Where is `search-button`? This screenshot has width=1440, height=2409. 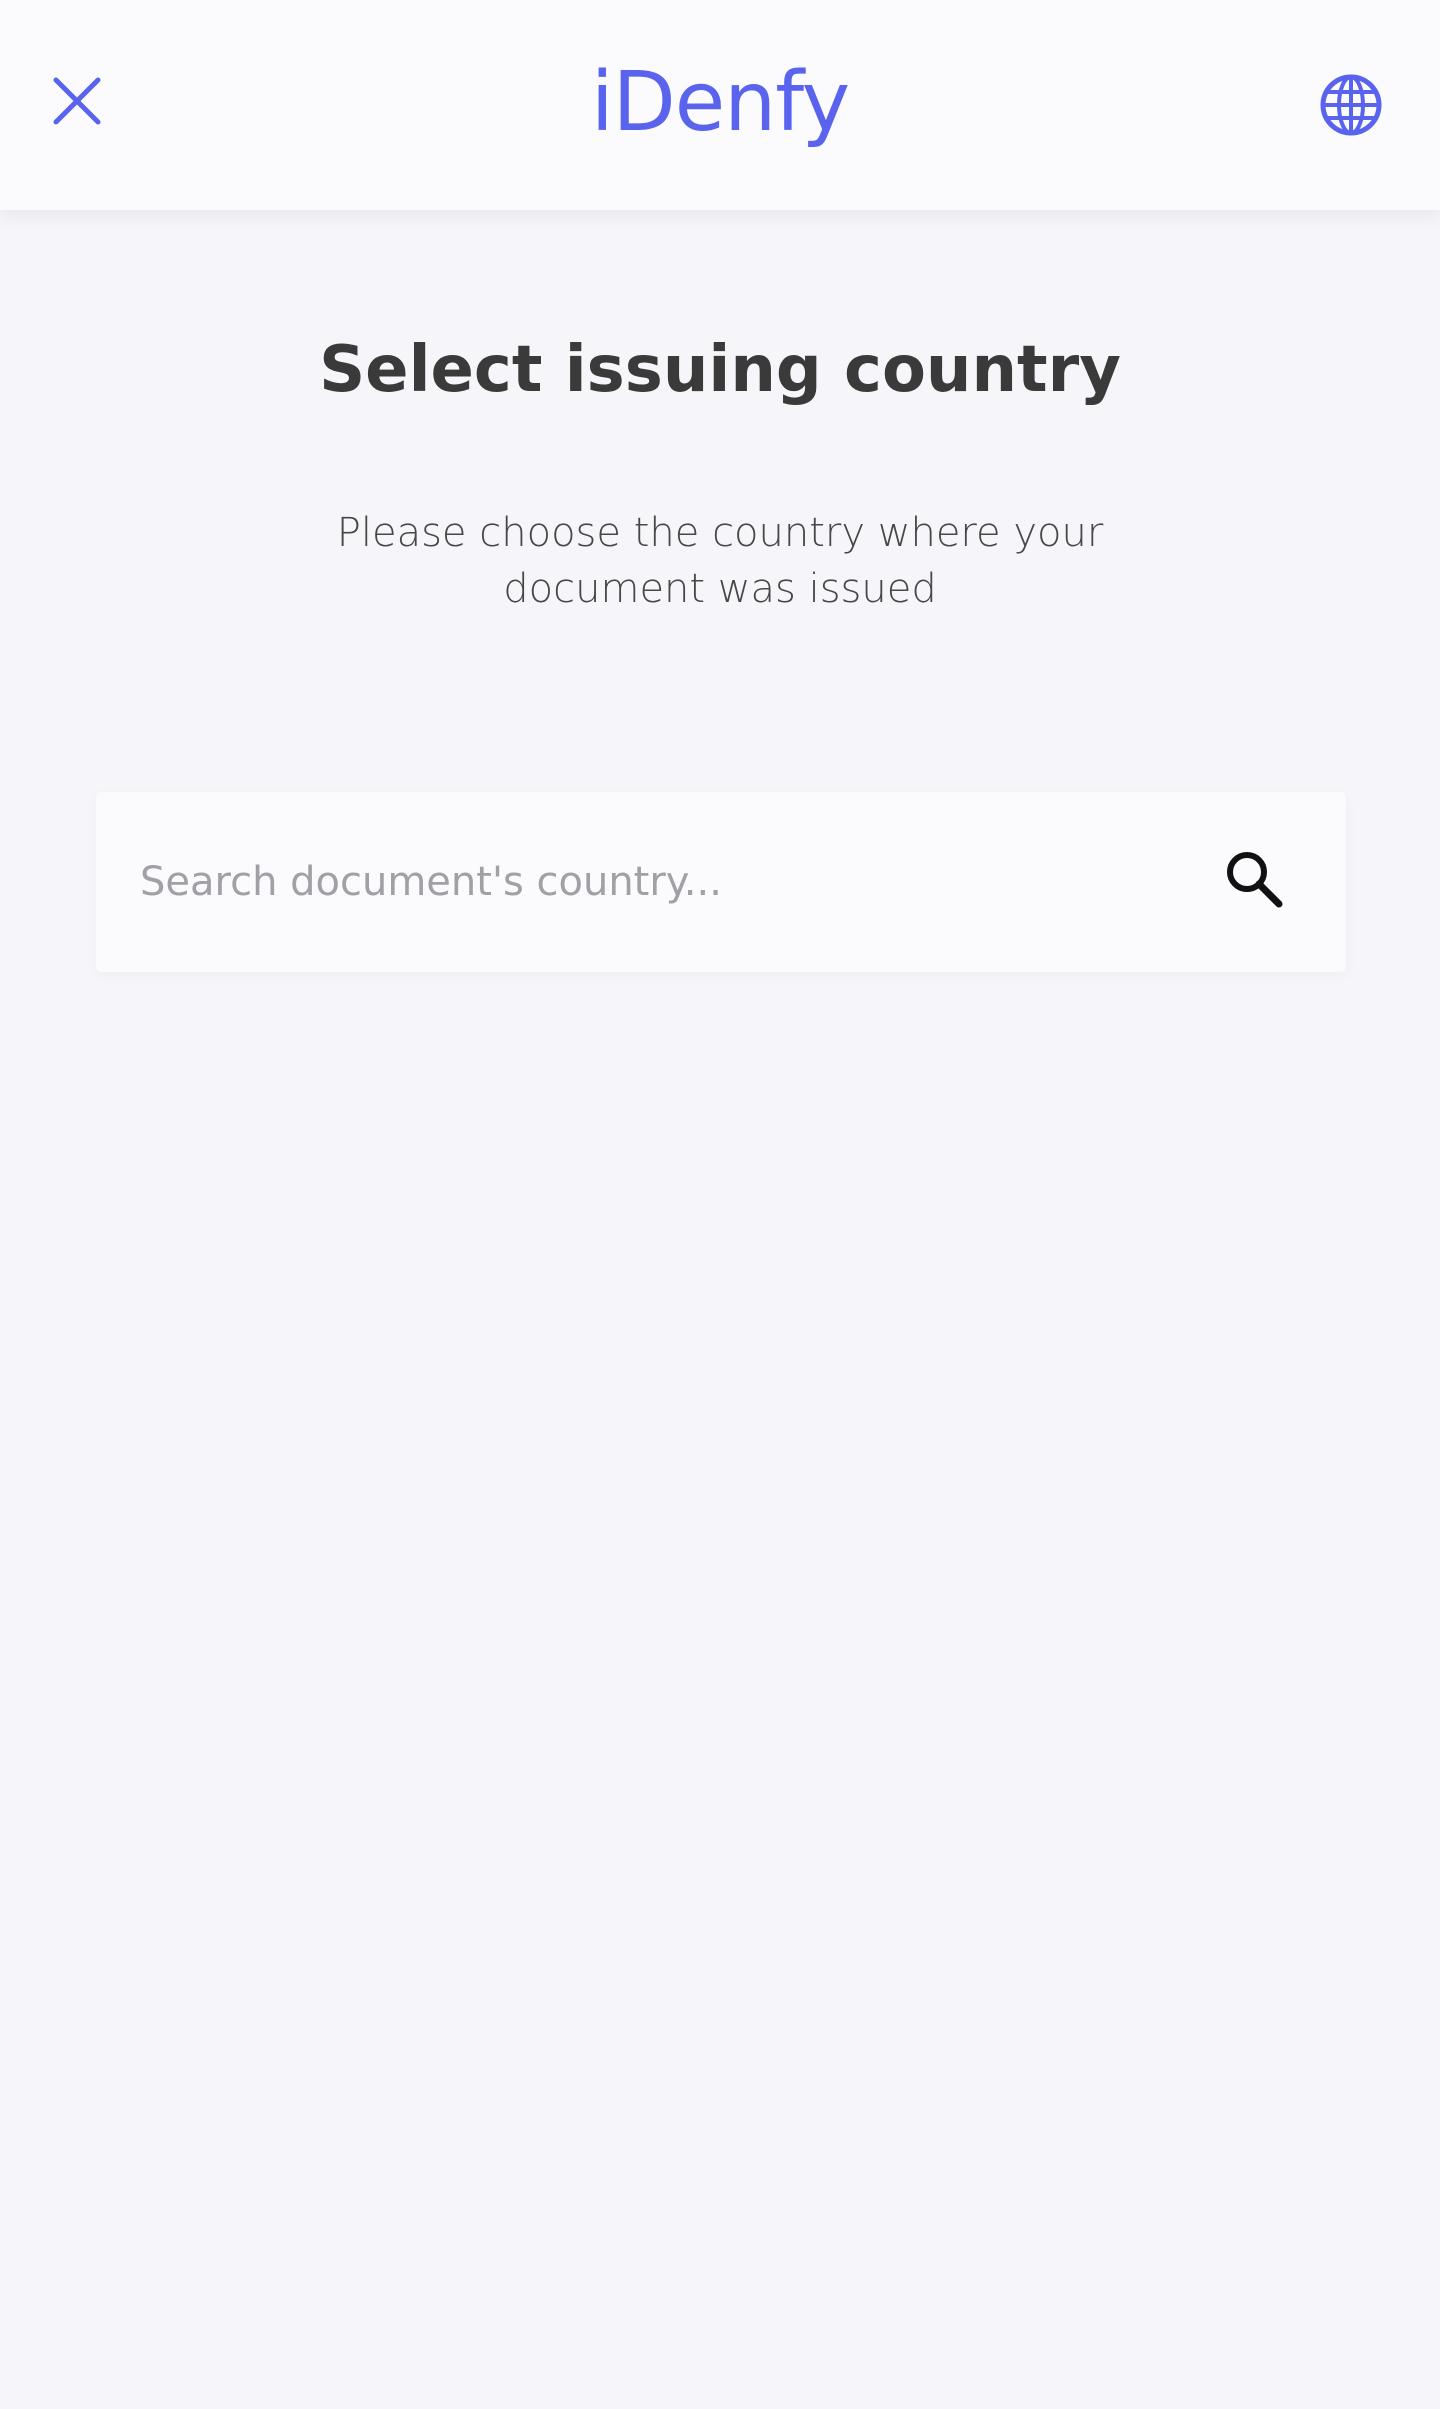
search-button is located at coordinates (1255, 880).